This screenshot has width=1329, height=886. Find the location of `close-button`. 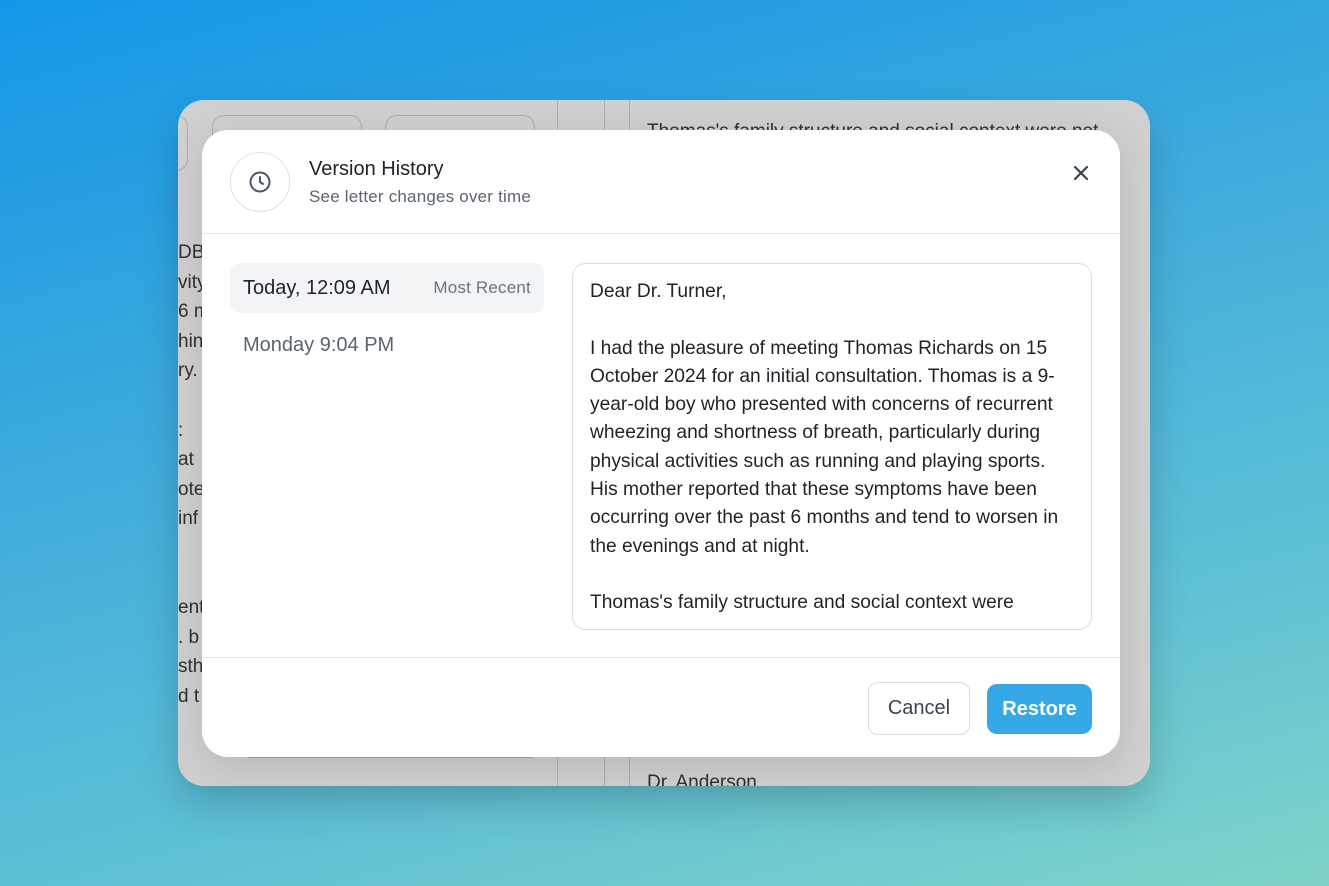

close-button is located at coordinates (1081, 173).